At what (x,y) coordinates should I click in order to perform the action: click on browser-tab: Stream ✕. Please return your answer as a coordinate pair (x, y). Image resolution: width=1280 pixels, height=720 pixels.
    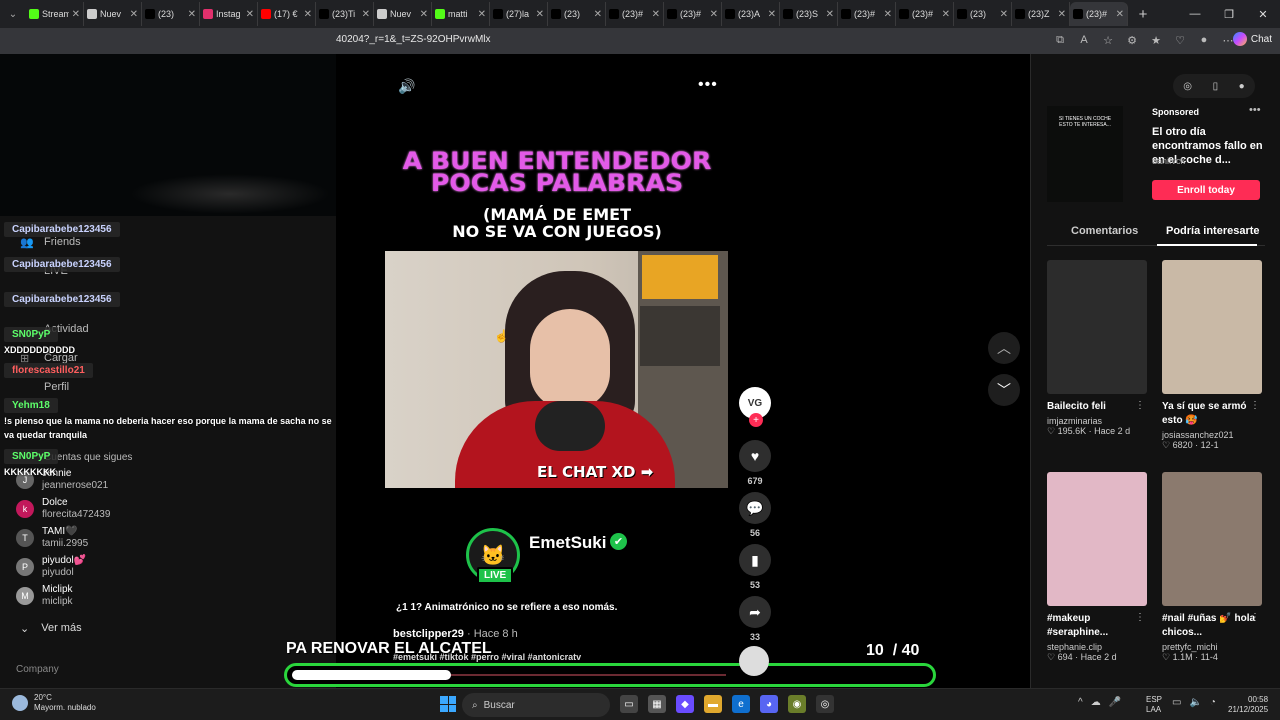
    Looking at the image, I should click on (55, 14).